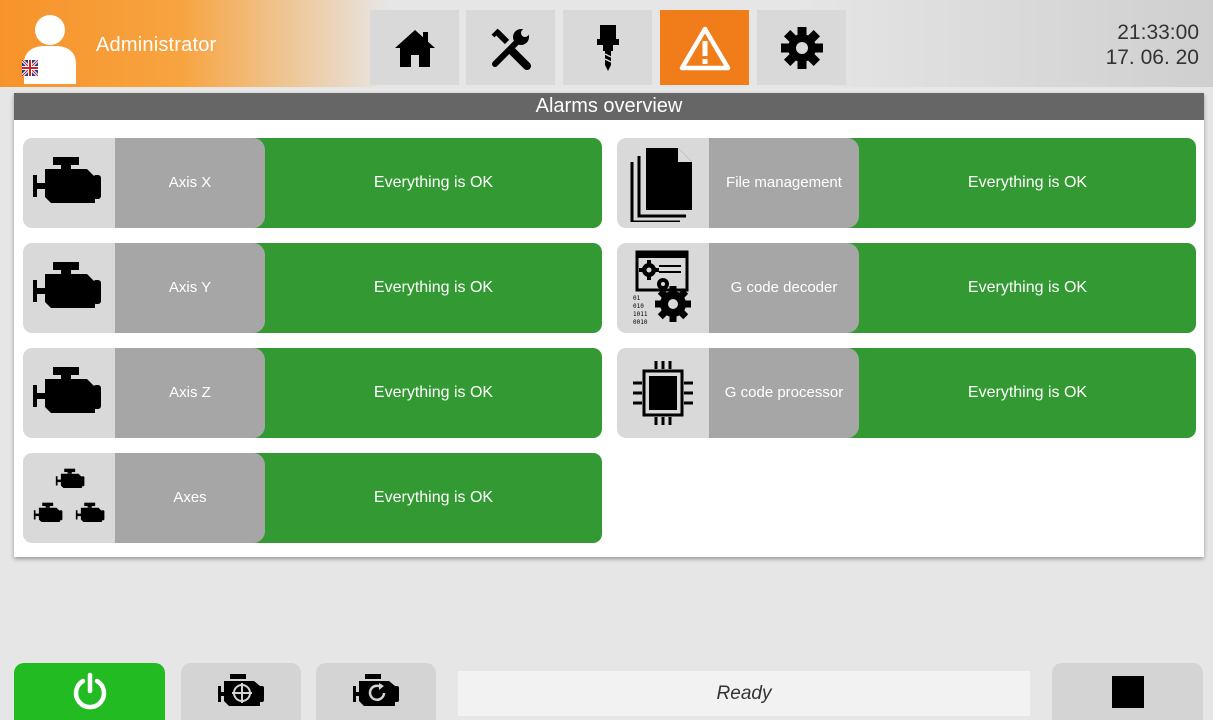 This screenshot has height=720, width=1213. I want to click on user-name: Administrator, so click(156, 45).